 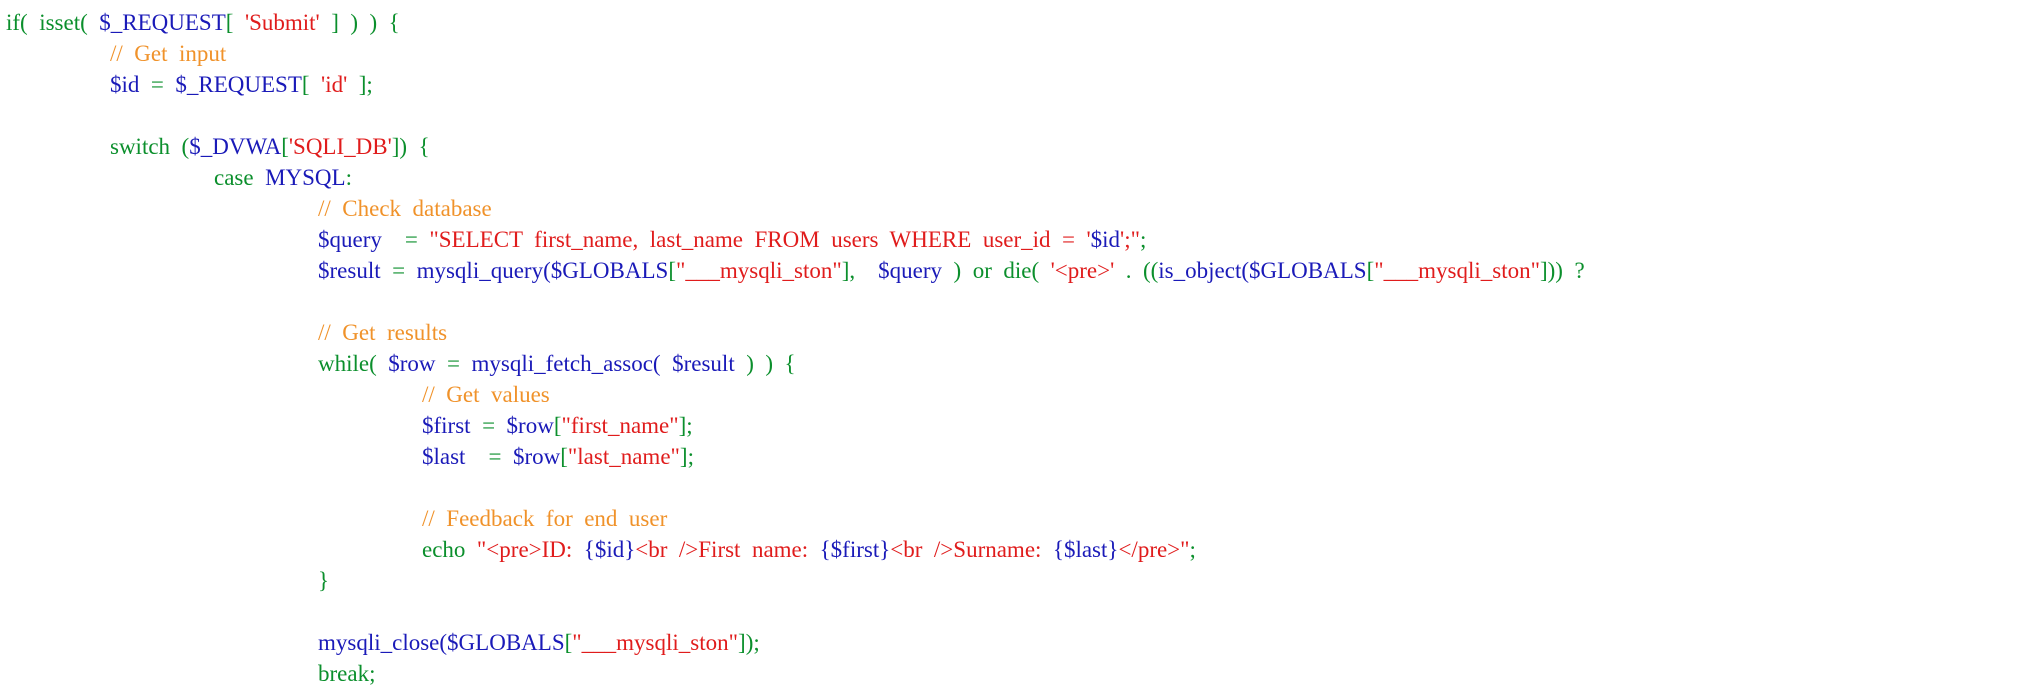 What do you see at coordinates (727, 549) in the screenshot?
I see `code-token-str: <br />First name:` at bounding box center [727, 549].